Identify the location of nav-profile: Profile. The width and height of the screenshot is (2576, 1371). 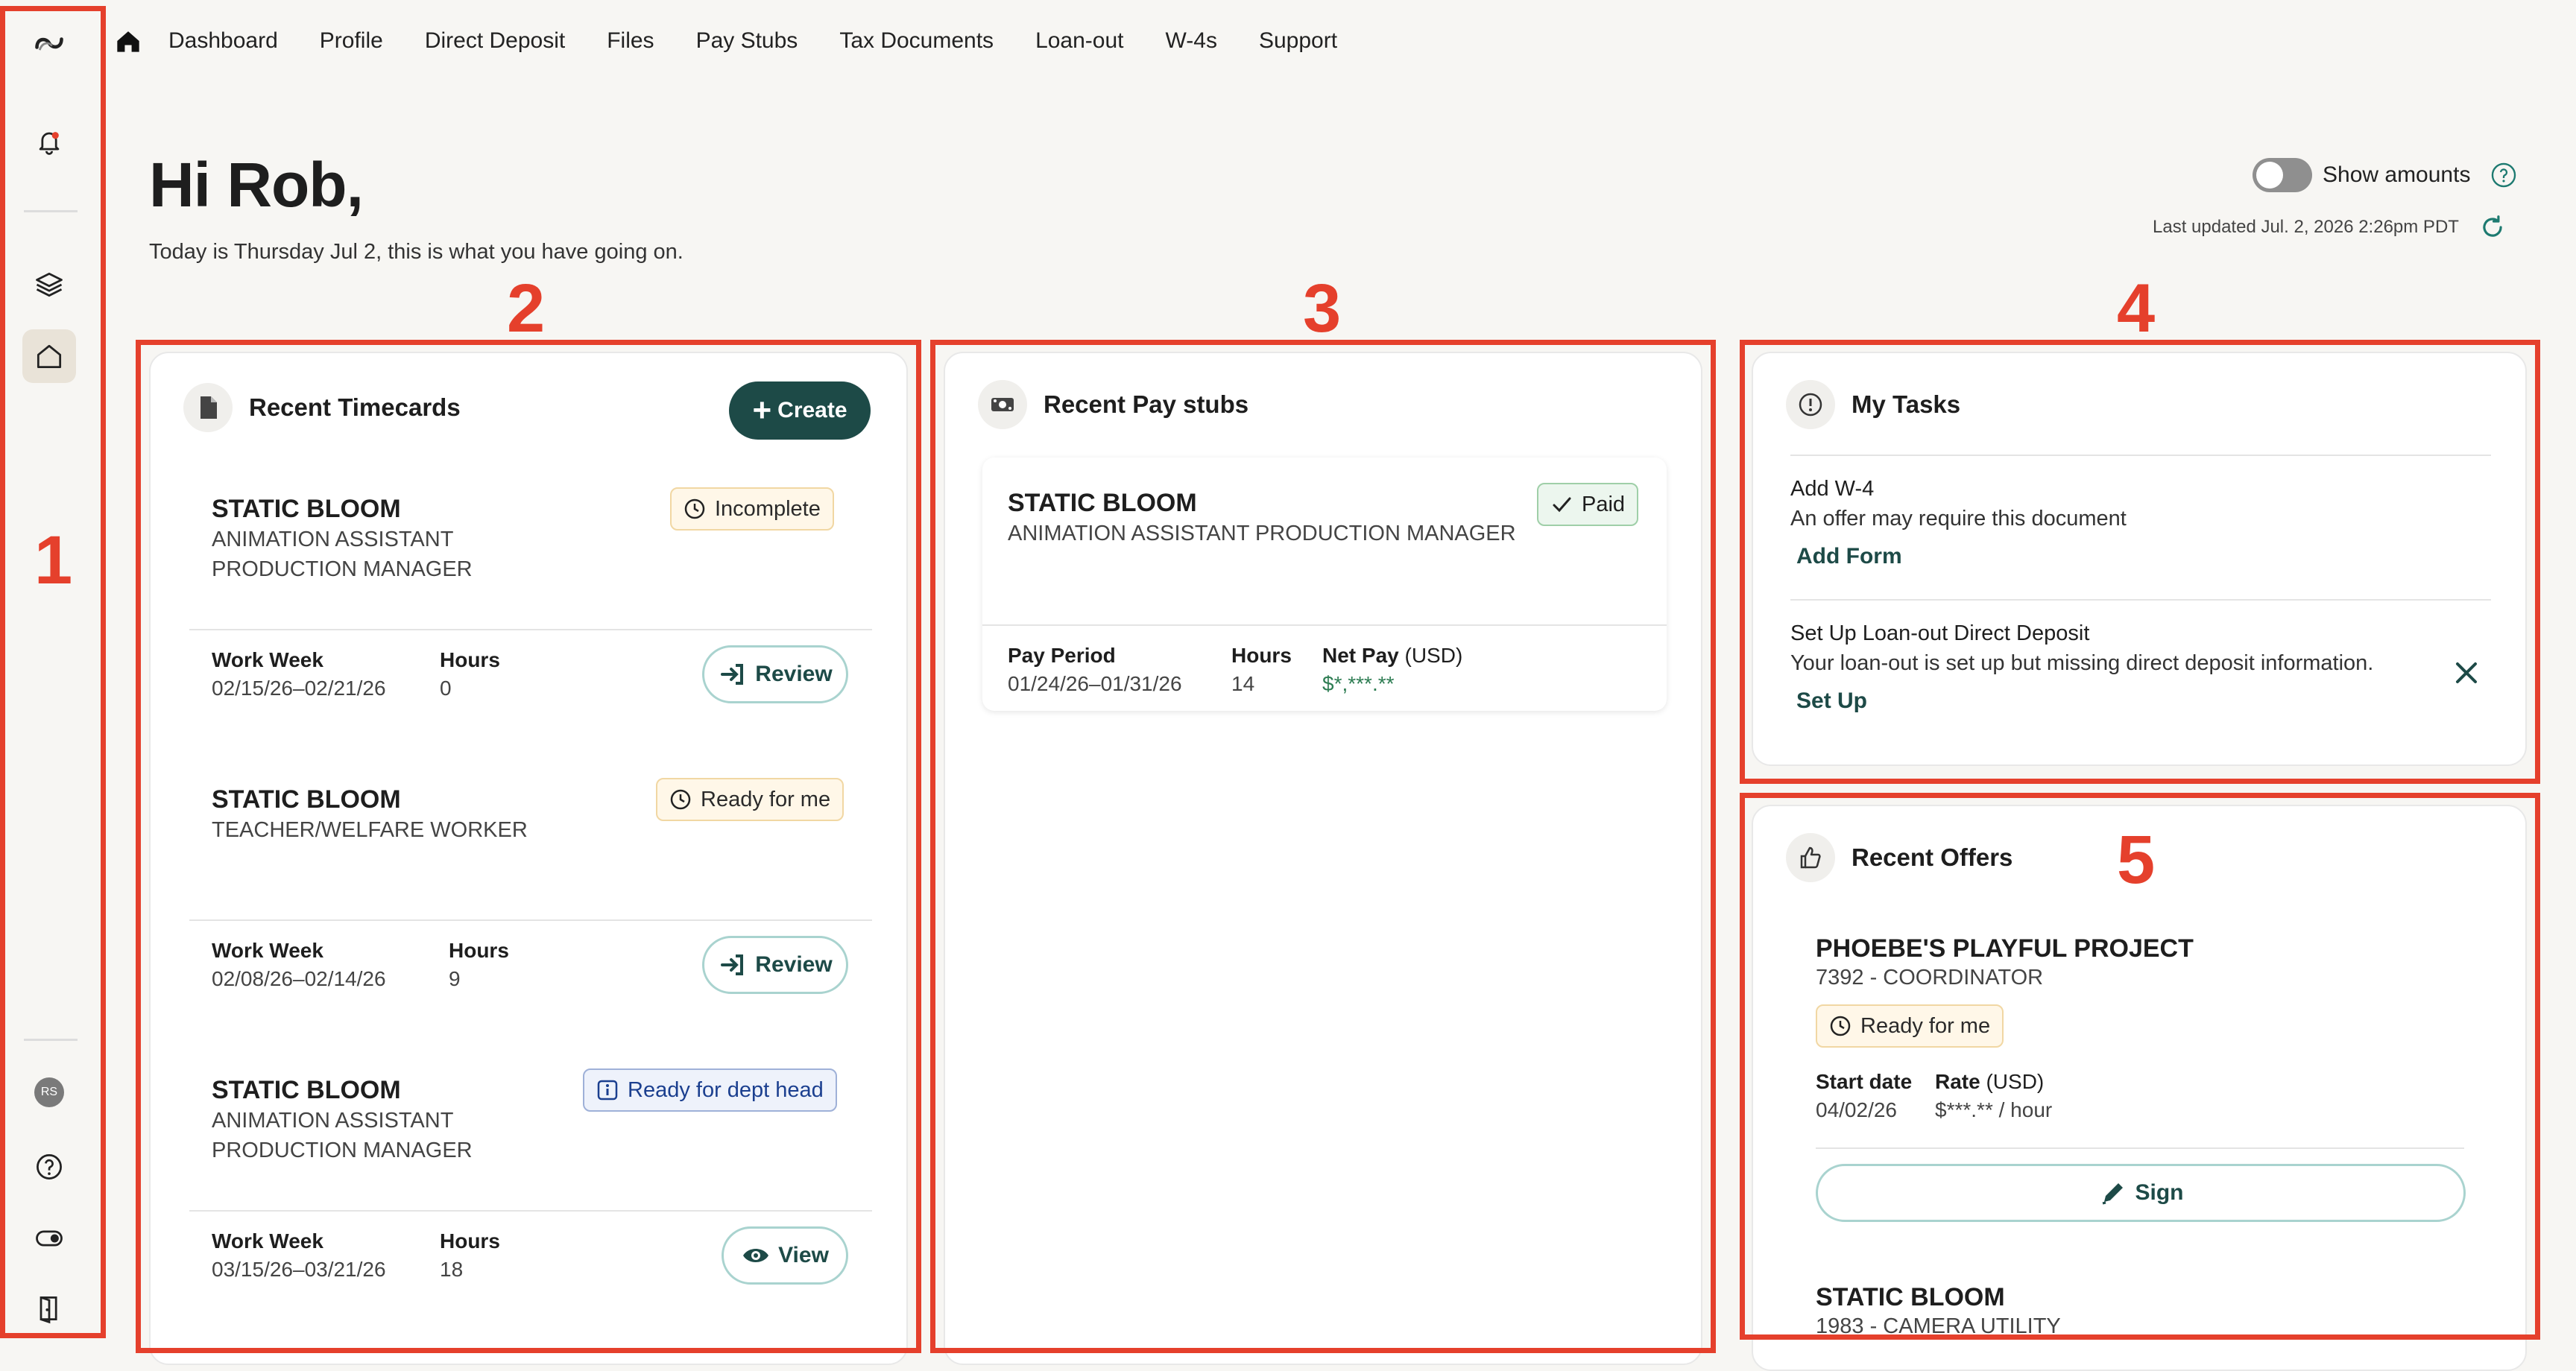
(352, 41).